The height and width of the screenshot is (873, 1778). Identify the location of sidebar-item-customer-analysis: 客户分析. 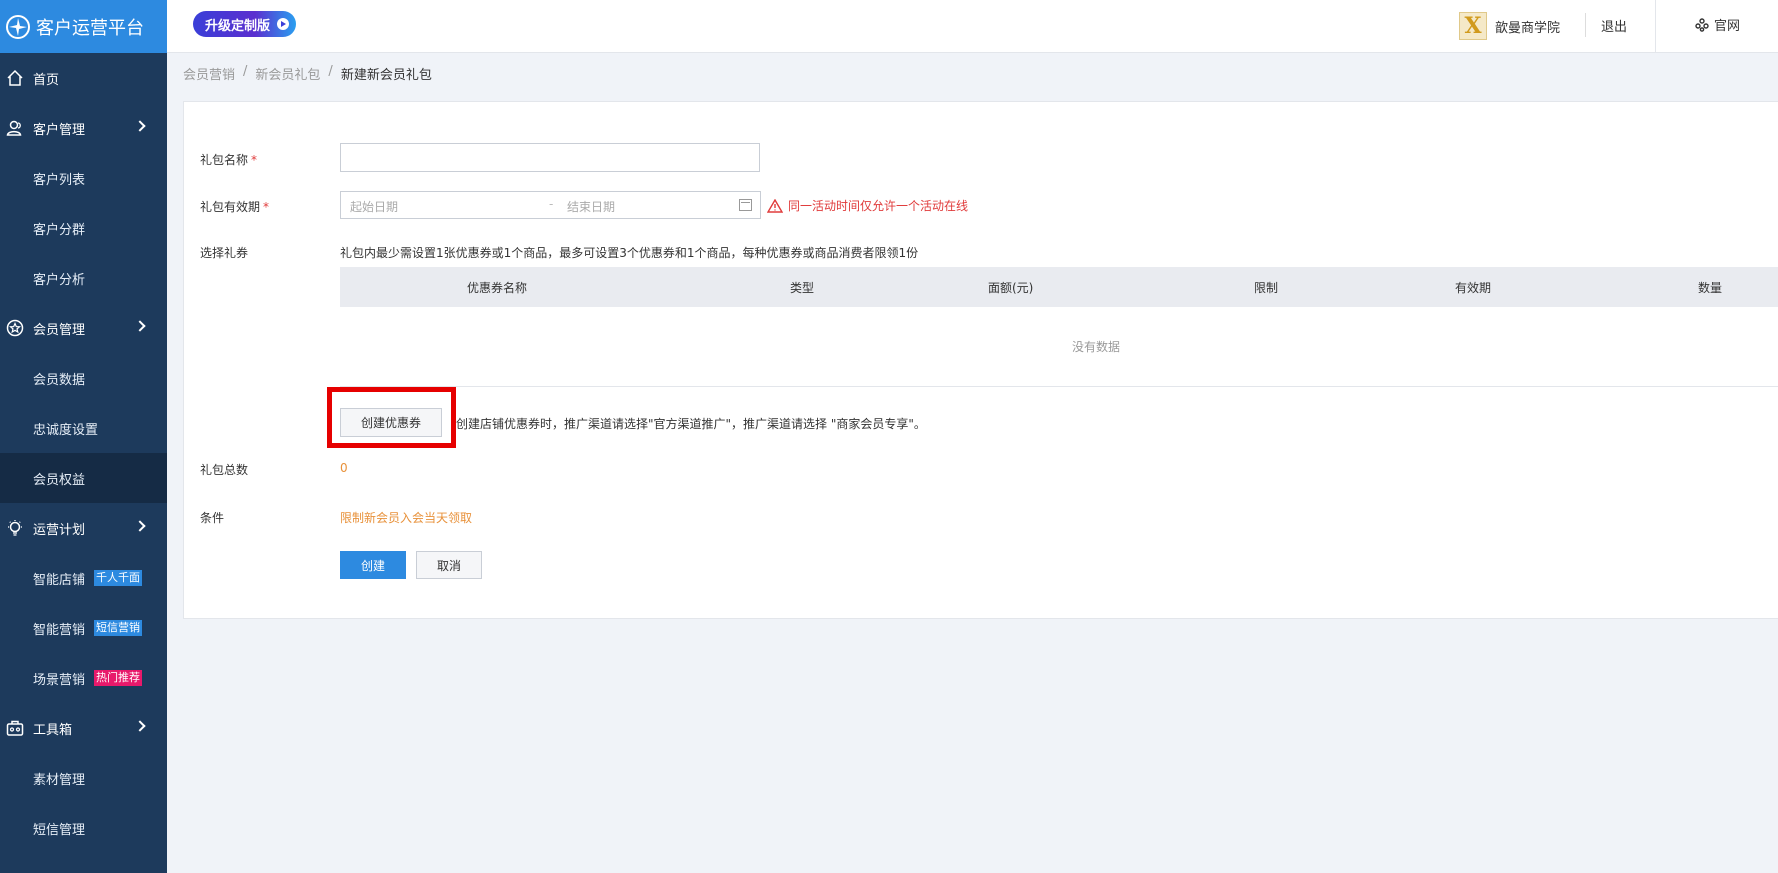
(83, 278).